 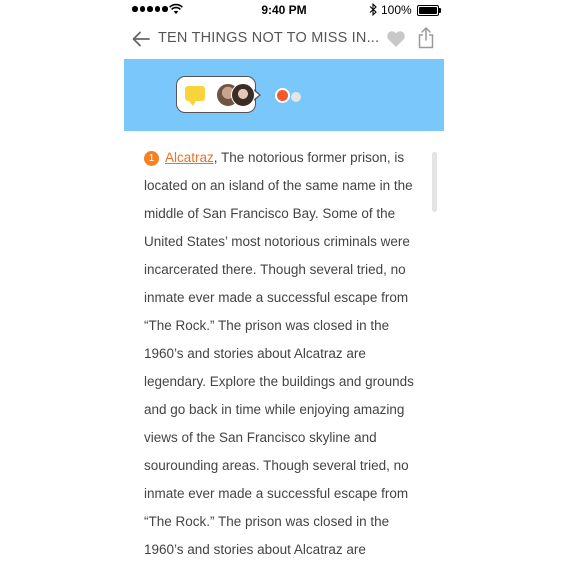 I want to click on message-icon, so click(x=195, y=96).